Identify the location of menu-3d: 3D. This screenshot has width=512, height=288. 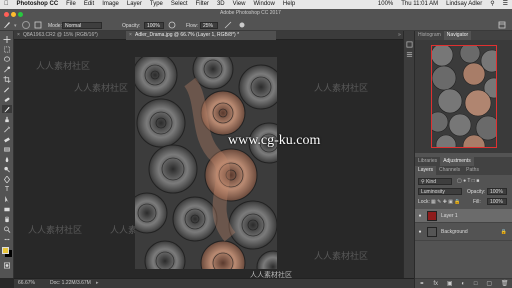
(221, 4).